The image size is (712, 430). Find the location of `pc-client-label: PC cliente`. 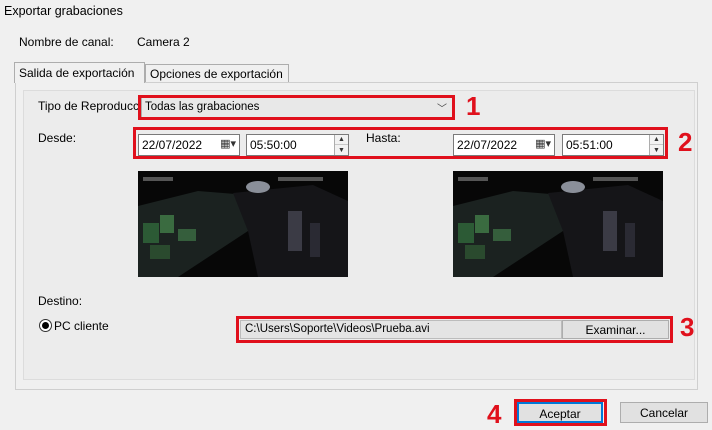

pc-client-label: PC cliente is located at coordinates (81, 326).